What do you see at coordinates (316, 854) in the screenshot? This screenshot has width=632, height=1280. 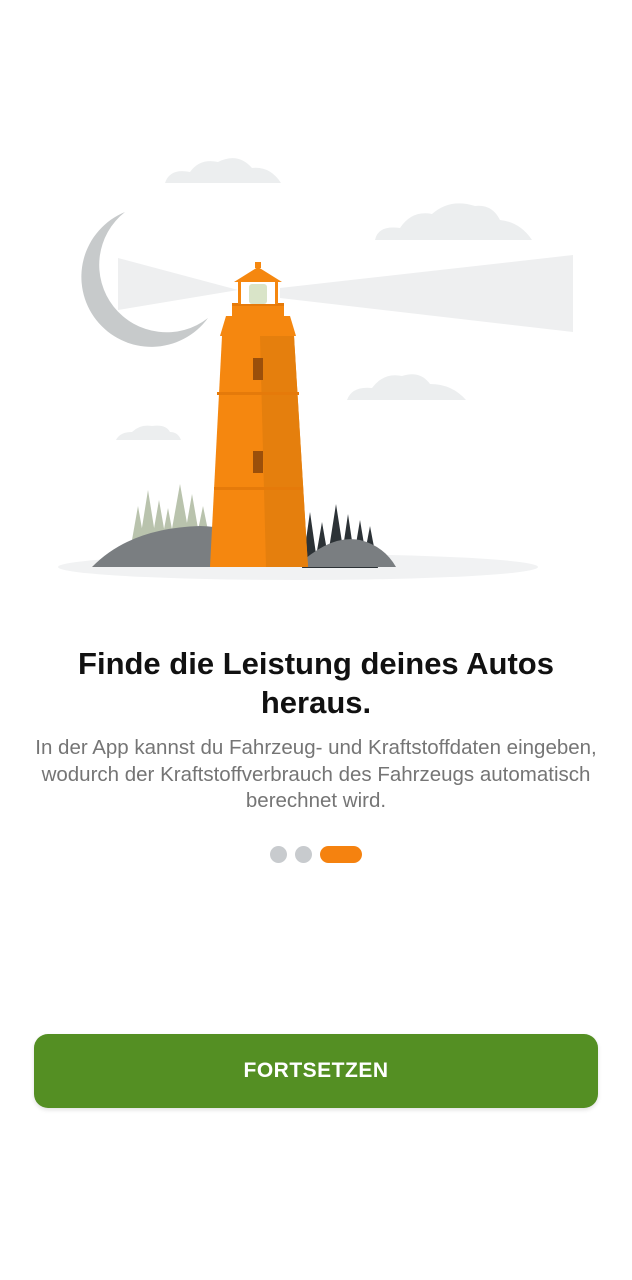 I see `pagination-dots` at bounding box center [316, 854].